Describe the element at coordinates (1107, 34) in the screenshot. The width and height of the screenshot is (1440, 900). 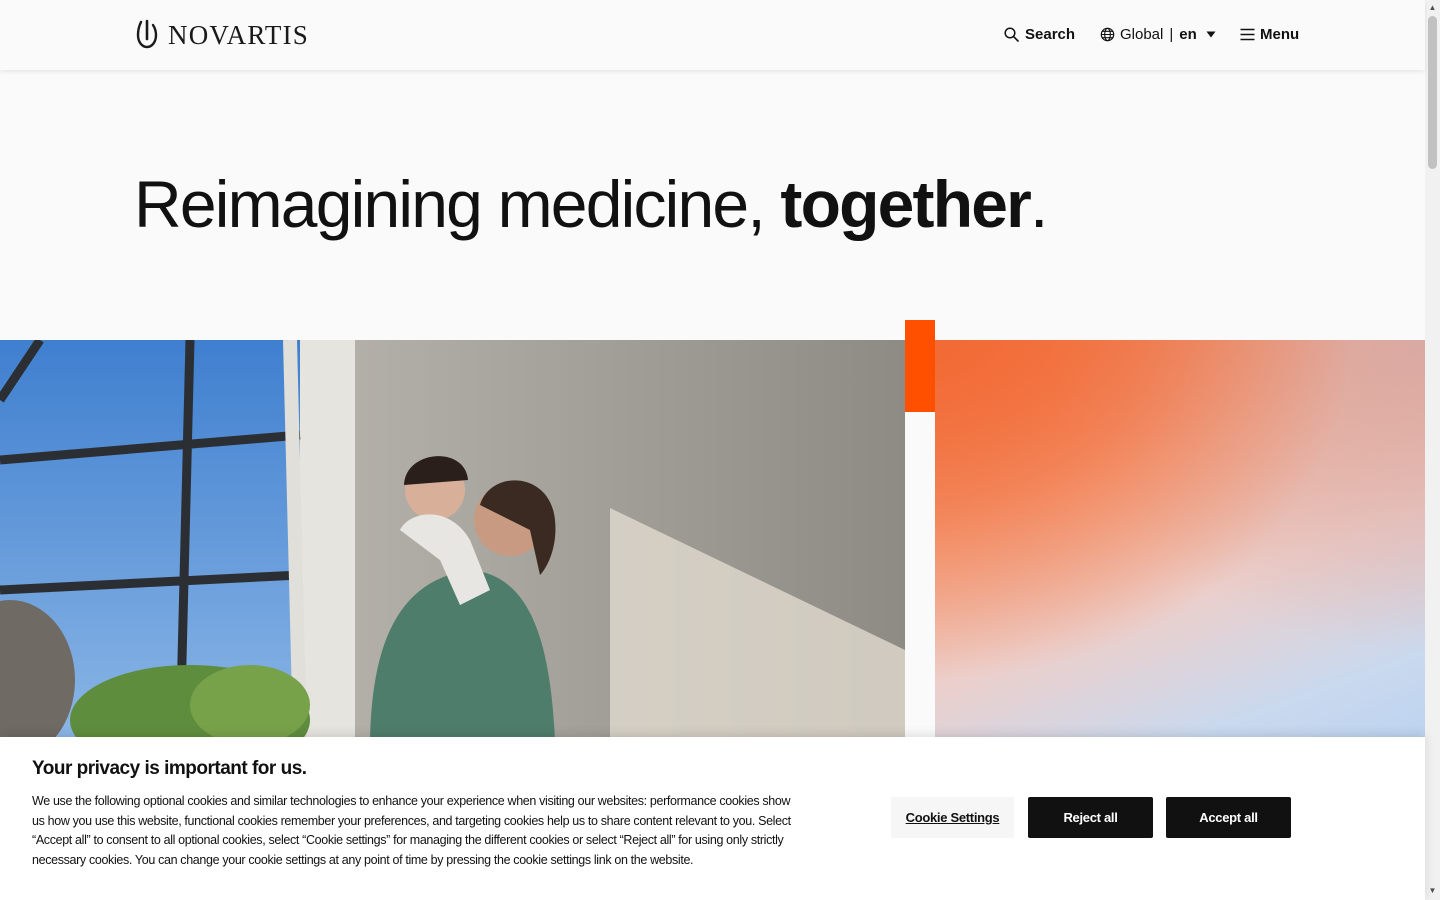
I see `globe-icon` at that location.